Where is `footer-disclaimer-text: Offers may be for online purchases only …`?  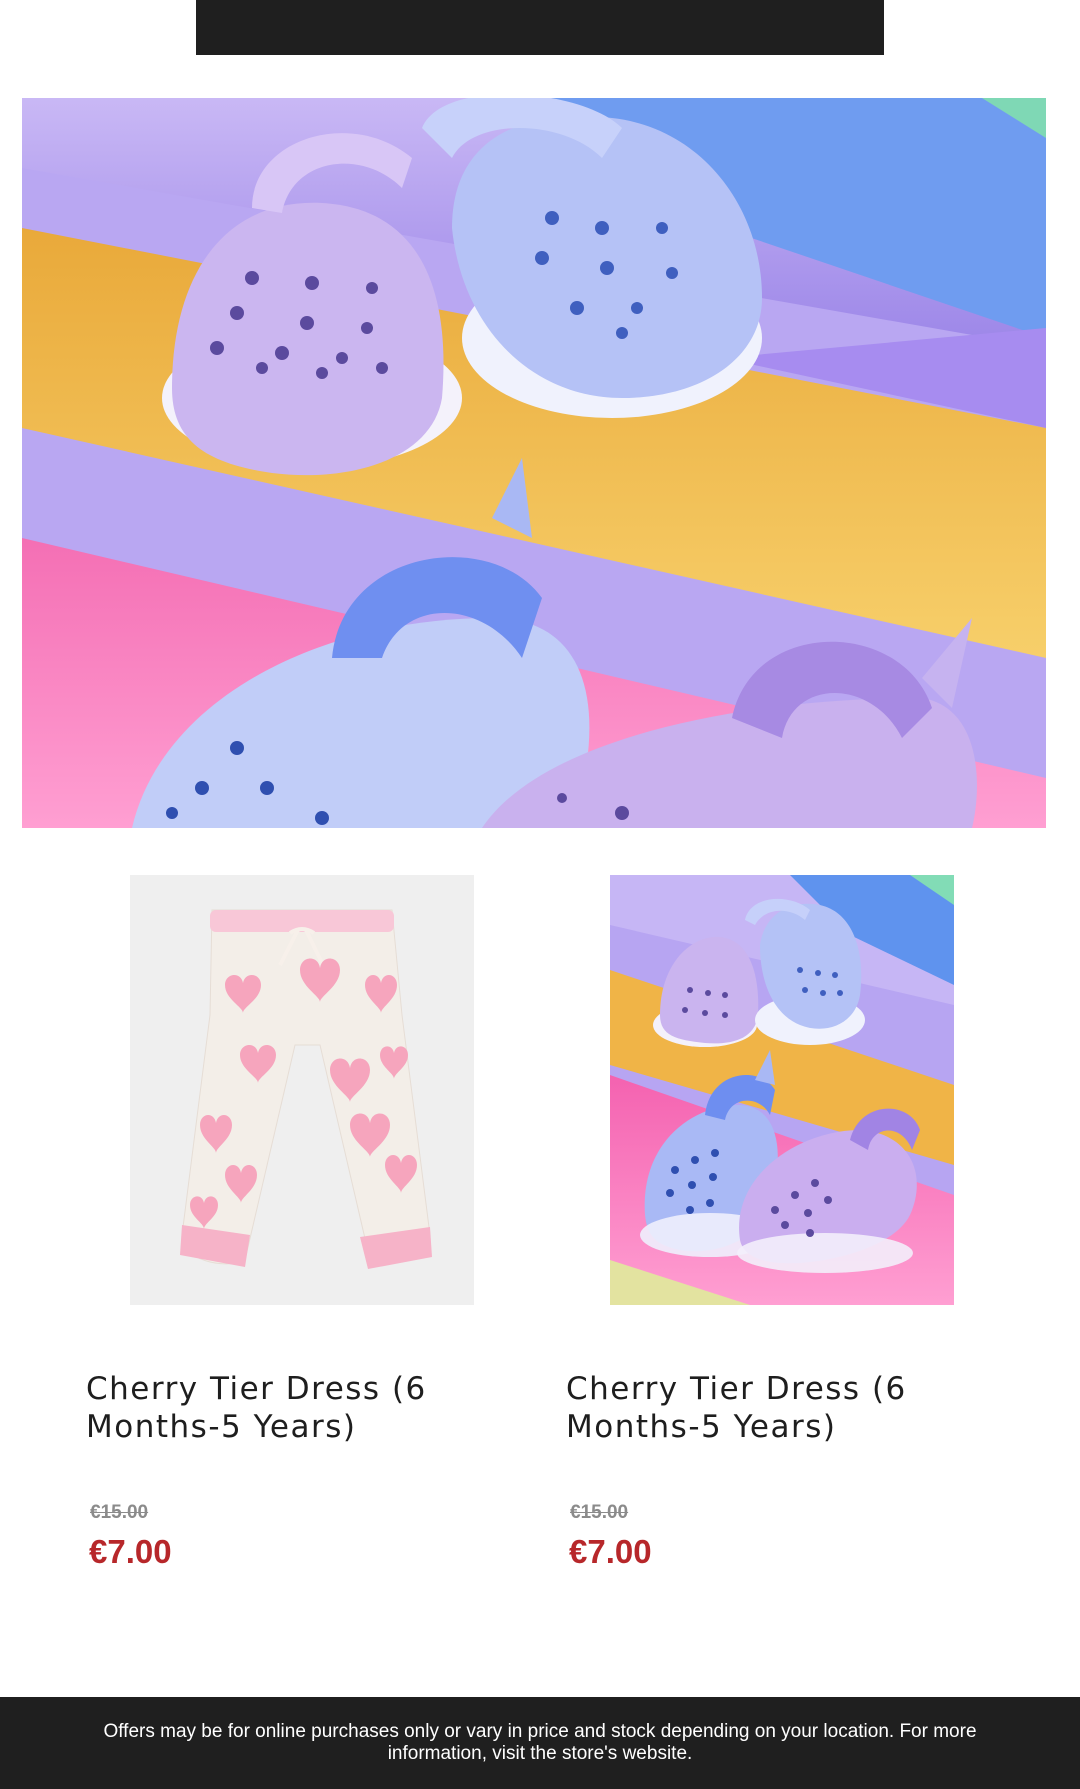 footer-disclaimer-text: Offers may be for online purchases only … is located at coordinates (540, 1742).